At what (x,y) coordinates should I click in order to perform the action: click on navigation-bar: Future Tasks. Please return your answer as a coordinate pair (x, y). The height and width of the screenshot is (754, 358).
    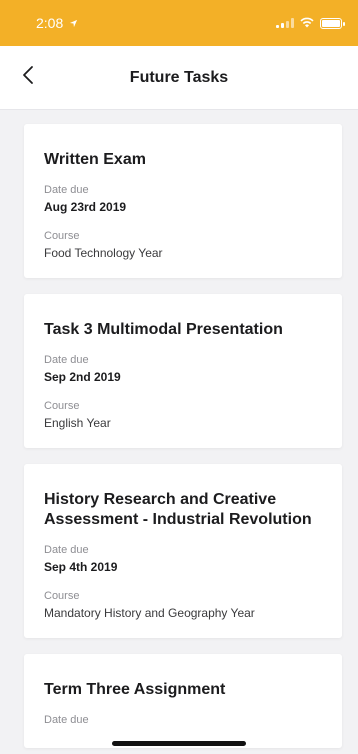
    Looking at the image, I should click on (179, 78).